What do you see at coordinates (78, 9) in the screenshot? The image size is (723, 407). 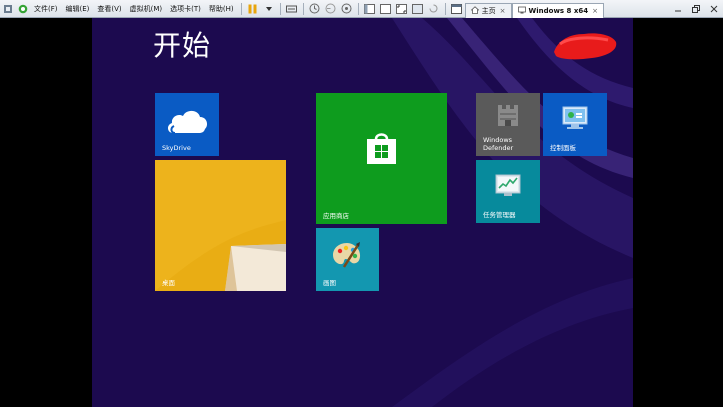 I see `menu-edit: 编辑(E)` at bounding box center [78, 9].